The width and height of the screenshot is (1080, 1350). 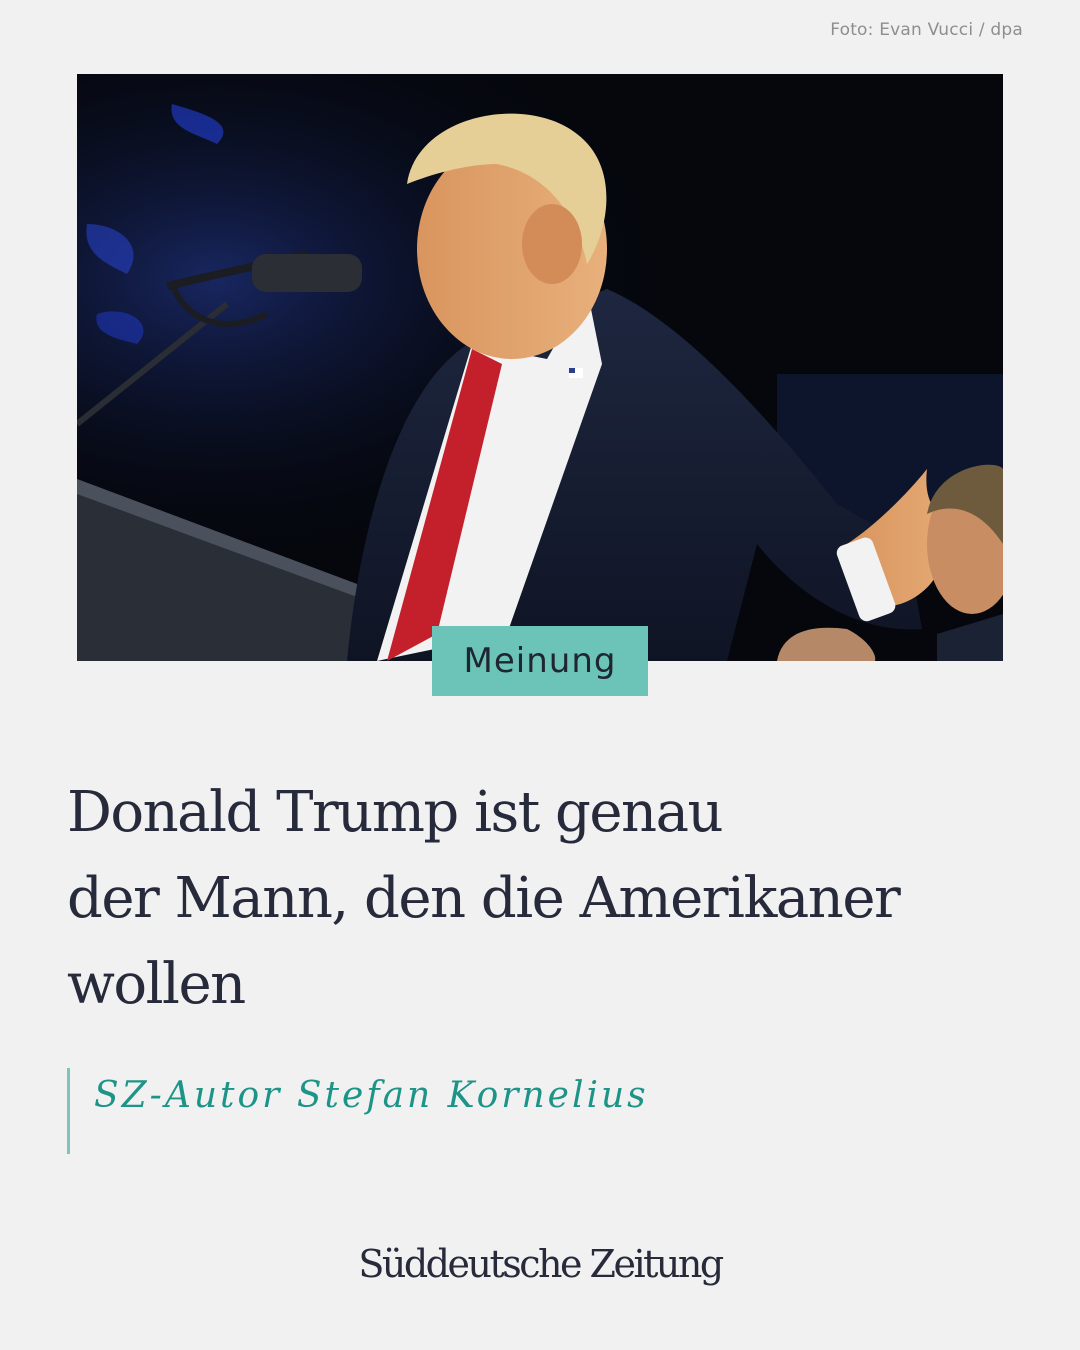 I want to click on headline-line: der Mann, den die Amerikaner, so click(x=484, y=898).